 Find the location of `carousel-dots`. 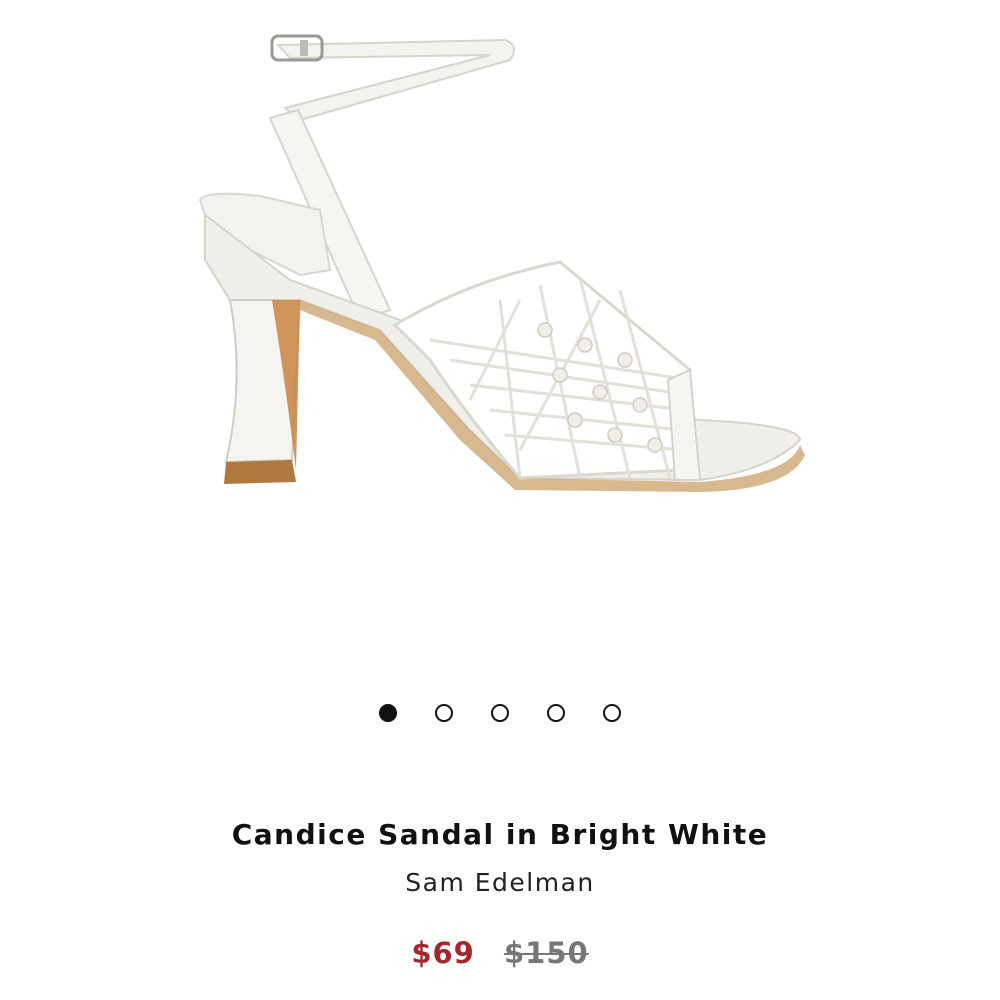

carousel-dots is located at coordinates (500, 713).